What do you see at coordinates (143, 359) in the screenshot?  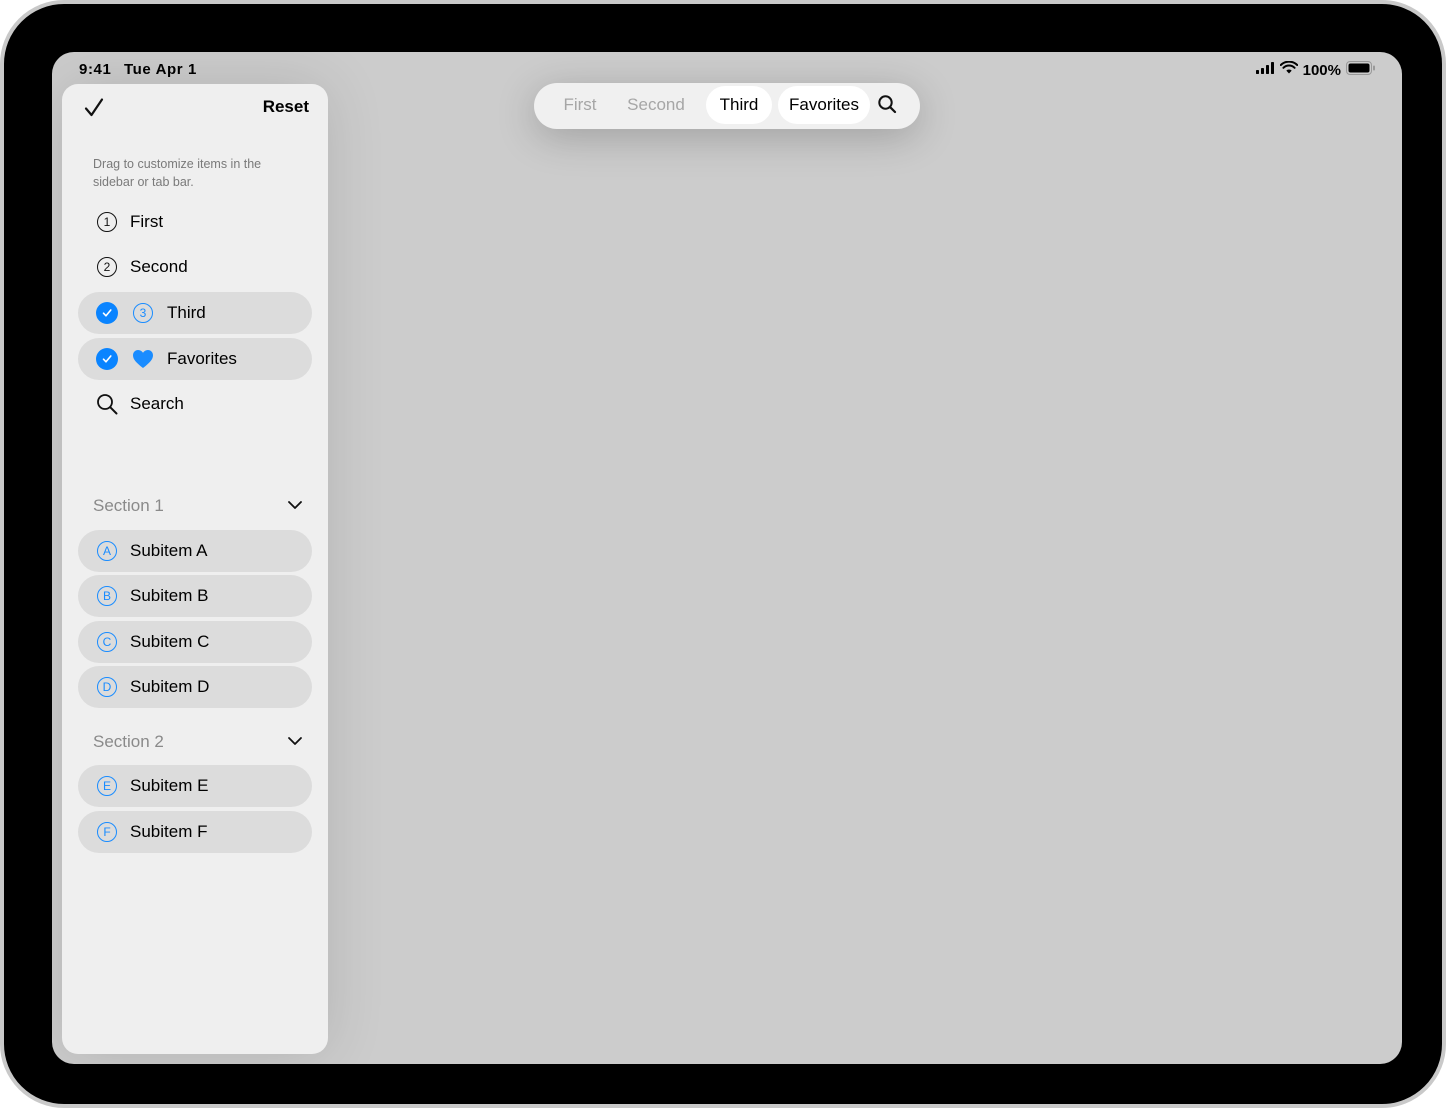 I see `heart-icon` at bounding box center [143, 359].